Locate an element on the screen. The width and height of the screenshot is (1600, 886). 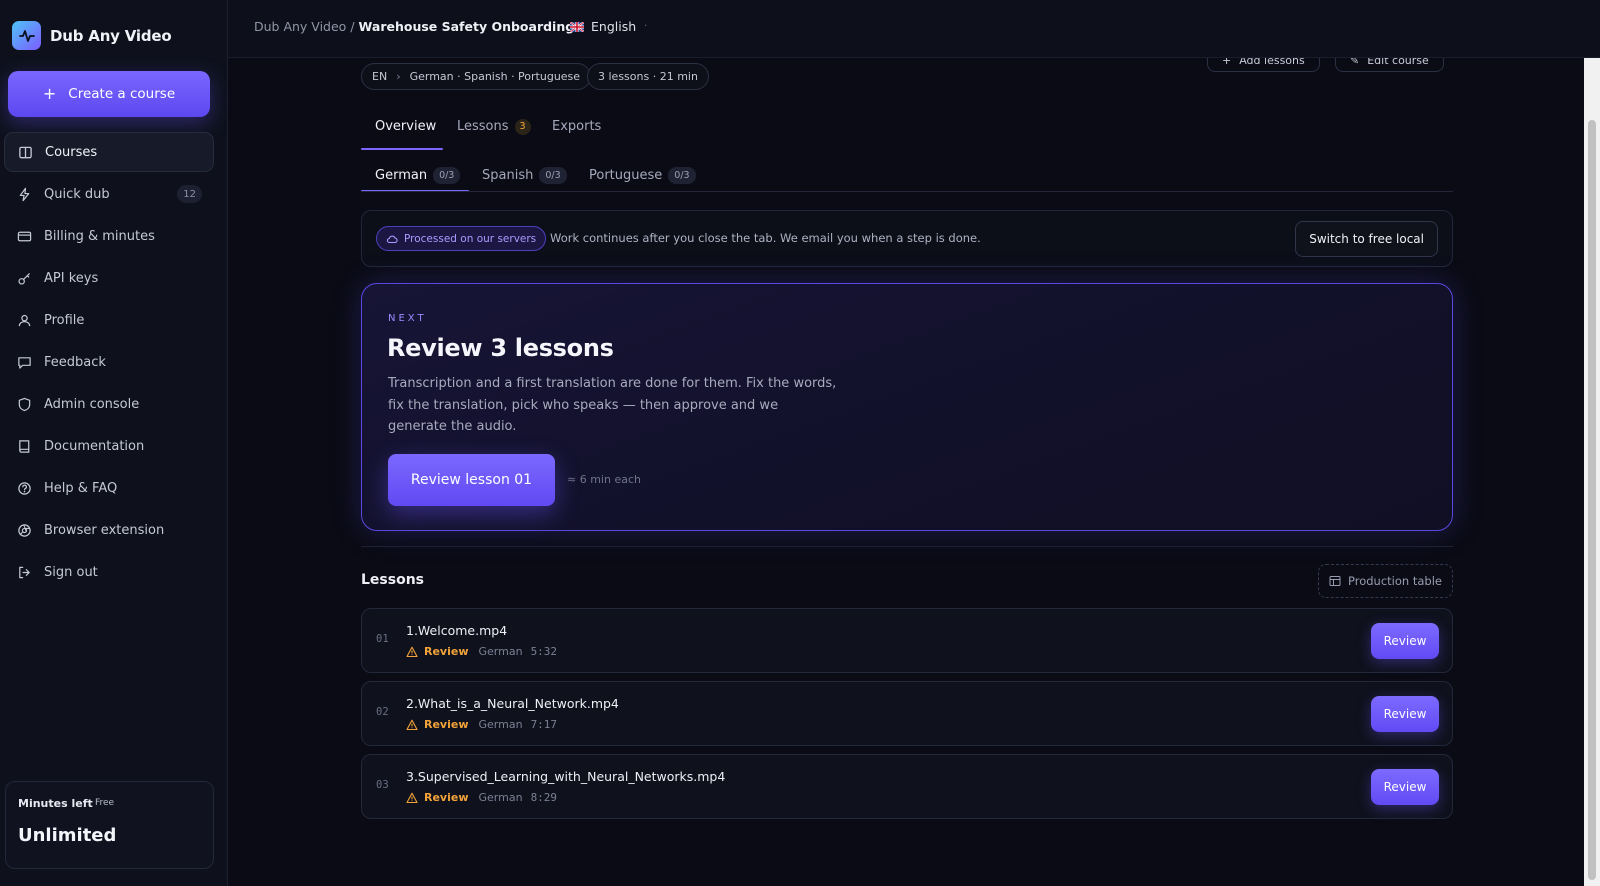
sidebar-item-feedback: Feedback is located at coordinates (109, 362).